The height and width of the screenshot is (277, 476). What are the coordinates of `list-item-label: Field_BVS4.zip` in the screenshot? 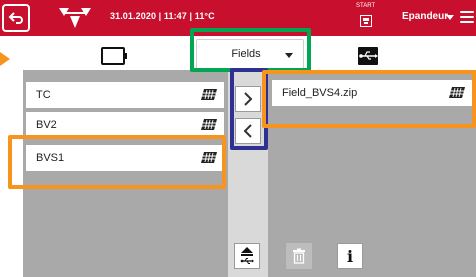 It's located at (320, 93).